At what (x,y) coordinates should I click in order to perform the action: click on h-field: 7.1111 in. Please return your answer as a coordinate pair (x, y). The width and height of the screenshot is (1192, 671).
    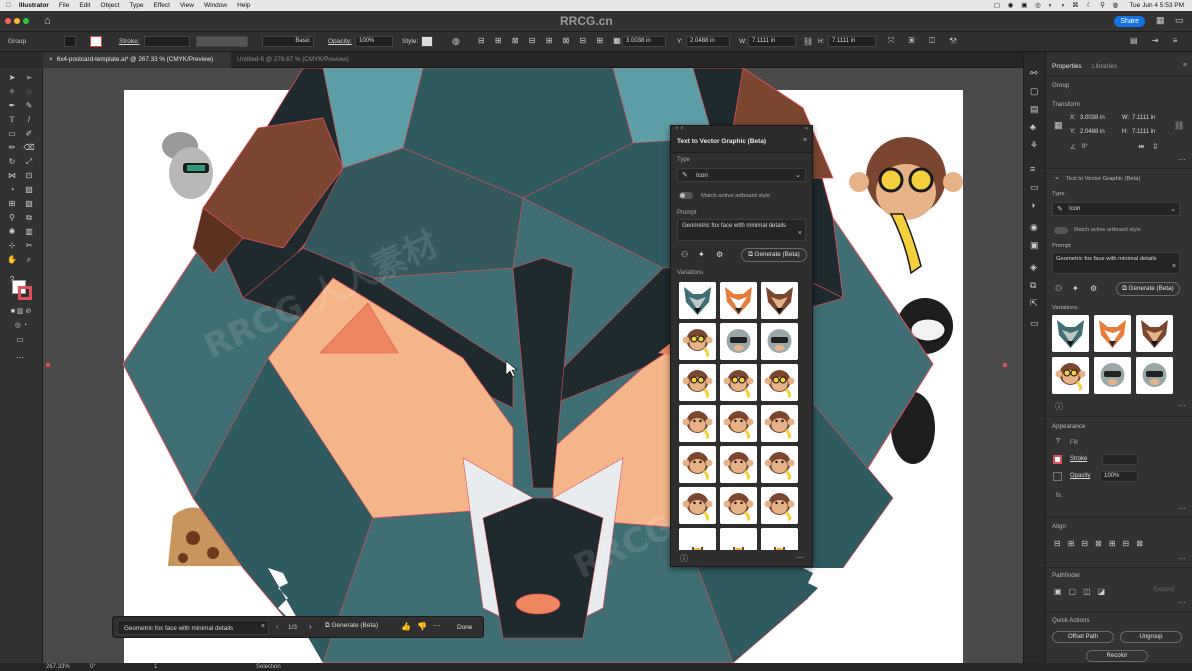
    Looking at the image, I should click on (852, 41).